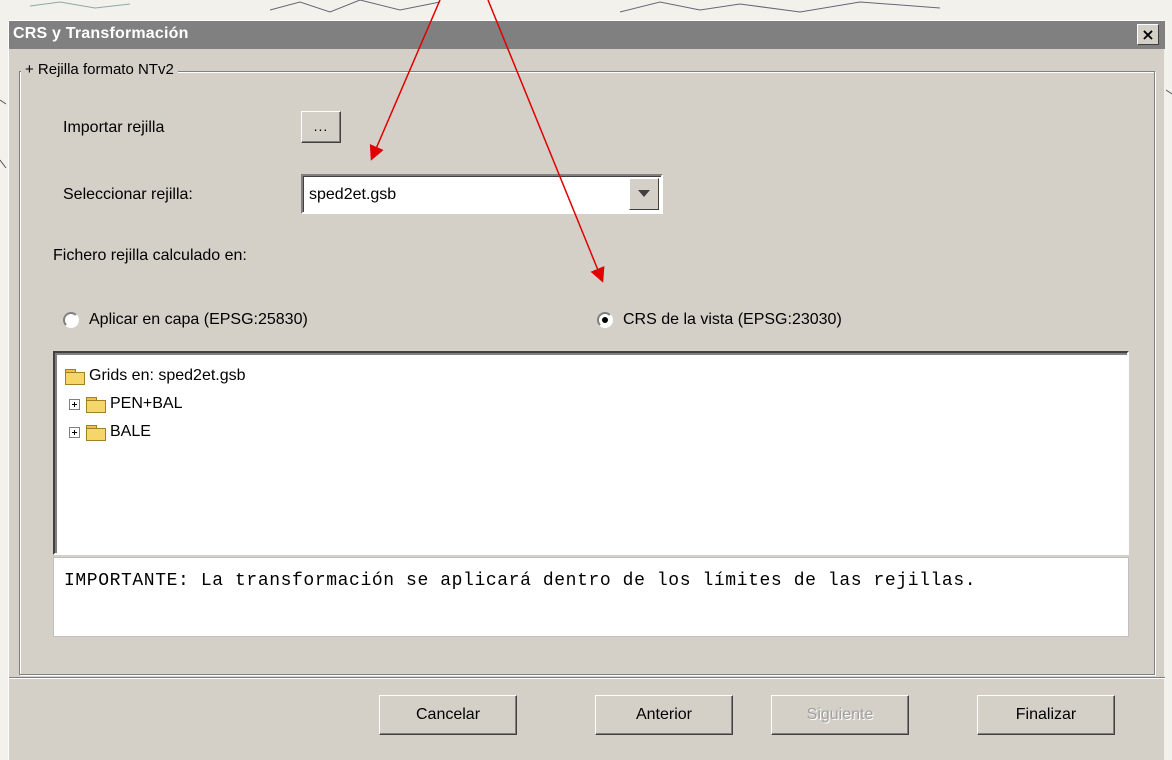  I want to click on radio-view-crs: CRS de la vista (EPSG:23030), so click(719, 320).